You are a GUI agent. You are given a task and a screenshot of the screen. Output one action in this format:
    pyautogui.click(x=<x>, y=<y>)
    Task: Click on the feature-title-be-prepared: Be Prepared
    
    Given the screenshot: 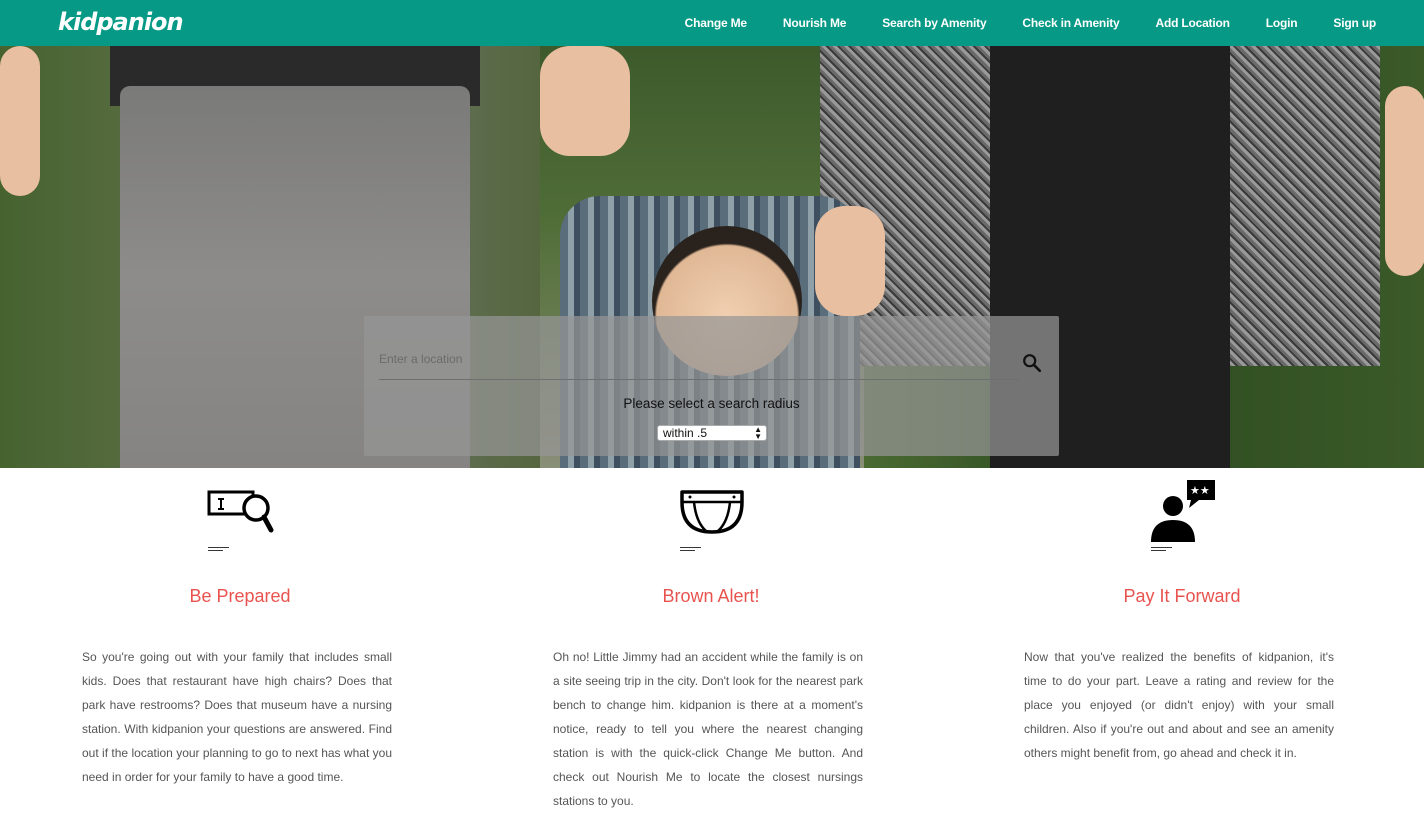 What is the action you would take?
    pyautogui.click(x=240, y=596)
    